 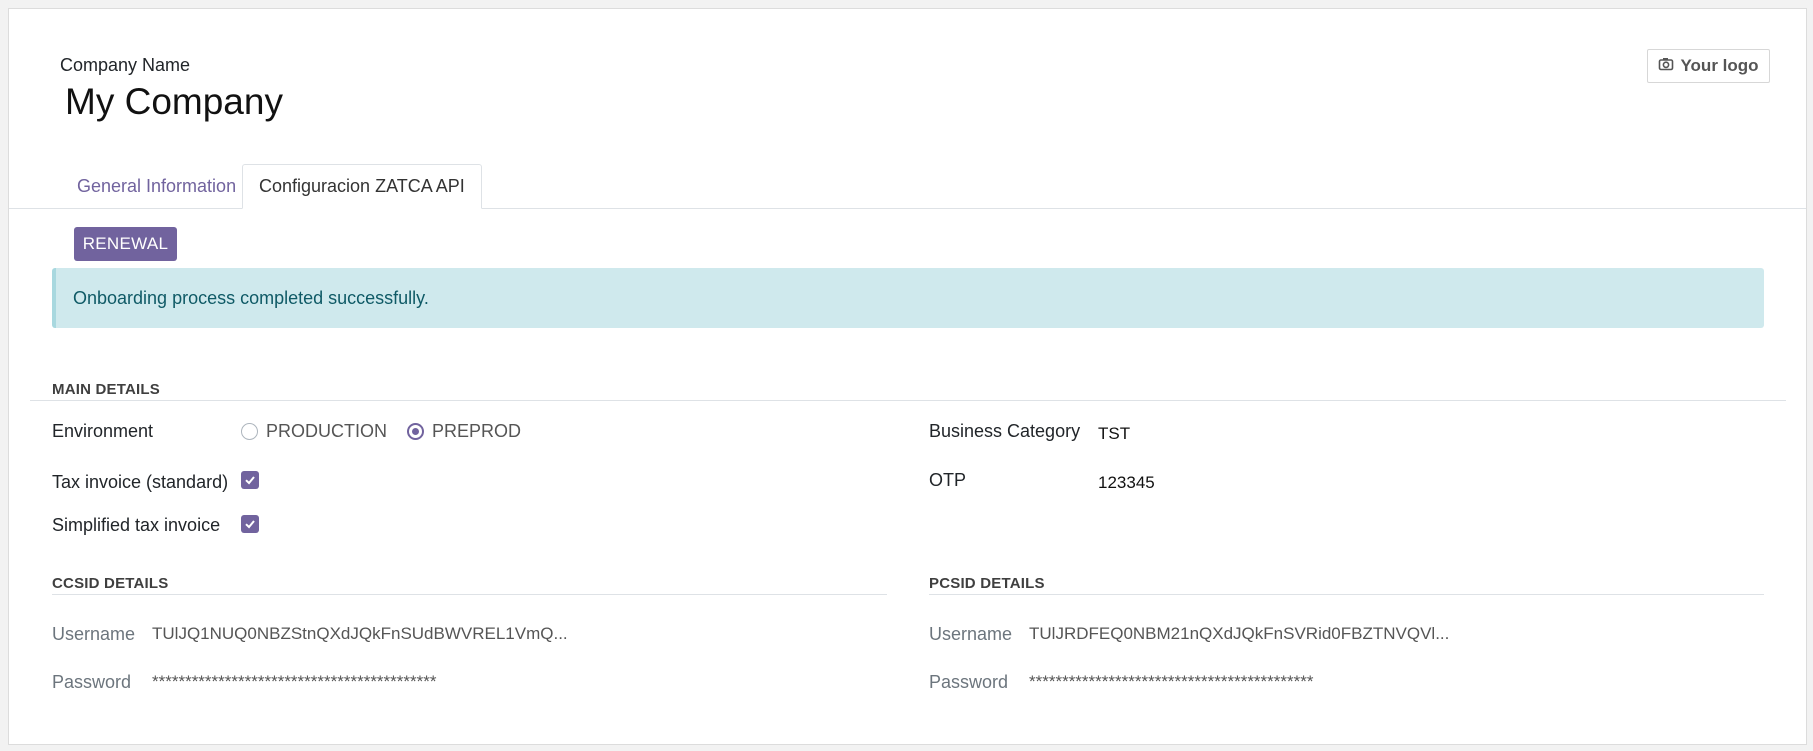 What do you see at coordinates (103, 431) in the screenshot?
I see `environment-label: Environment` at bounding box center [103, 431].